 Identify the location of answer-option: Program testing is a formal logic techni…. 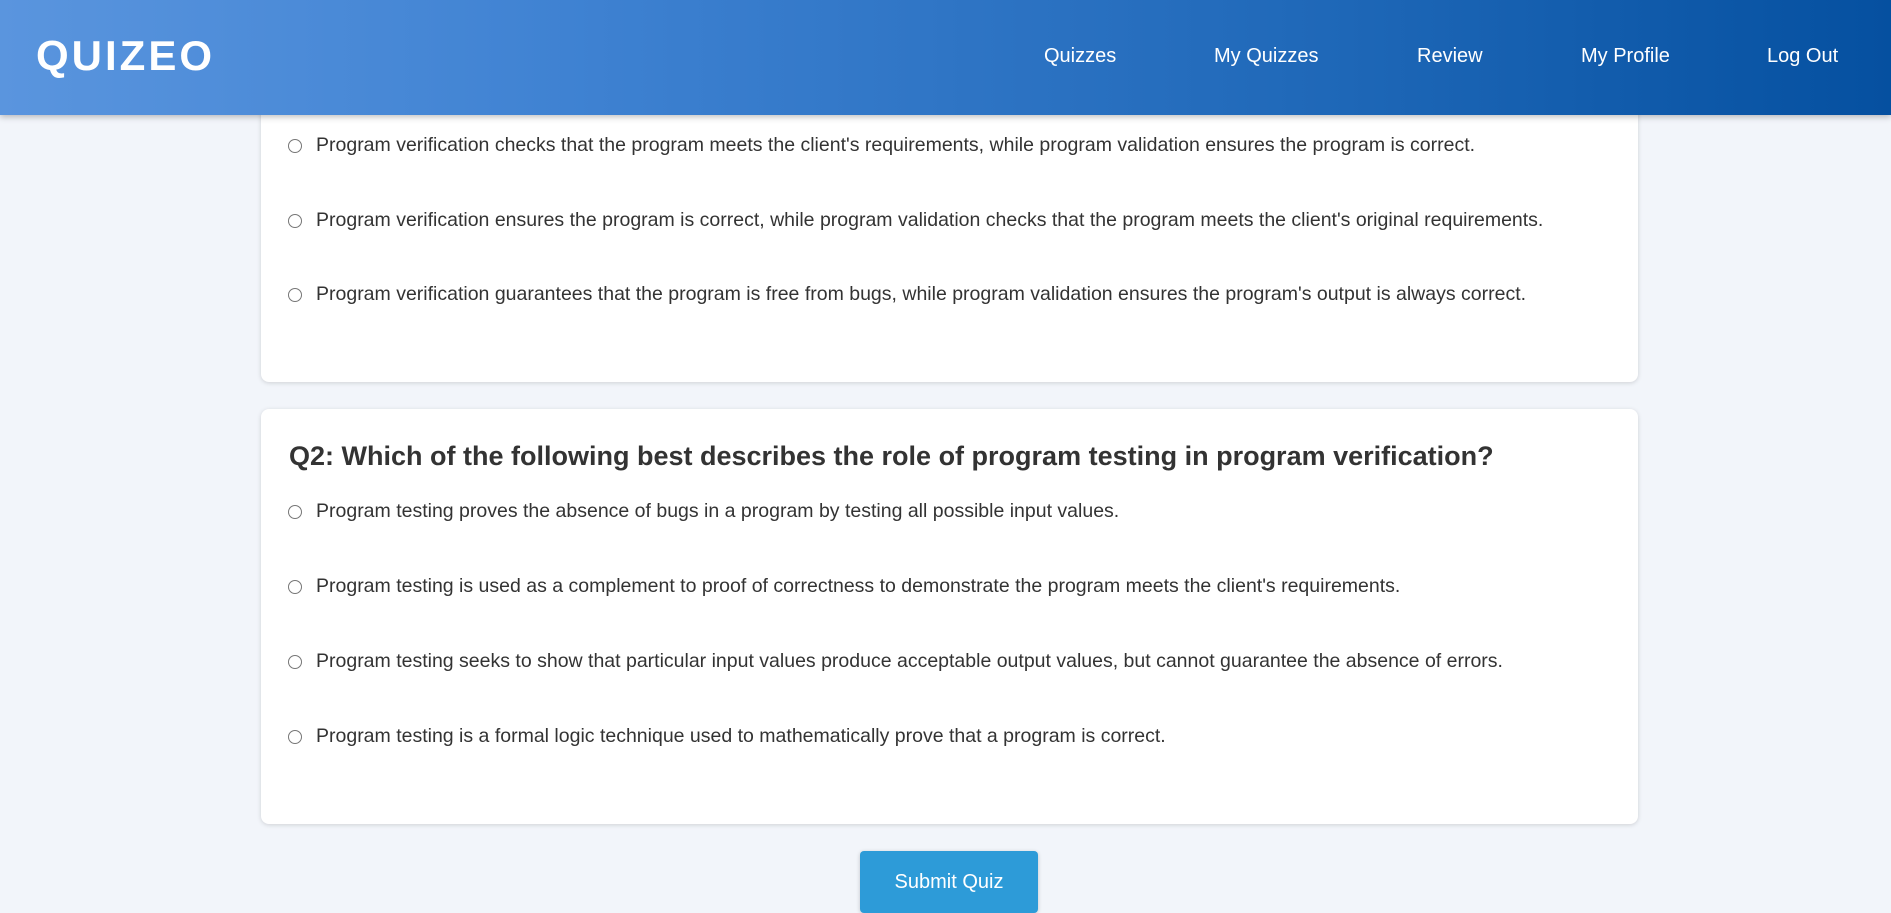
(727, 736).